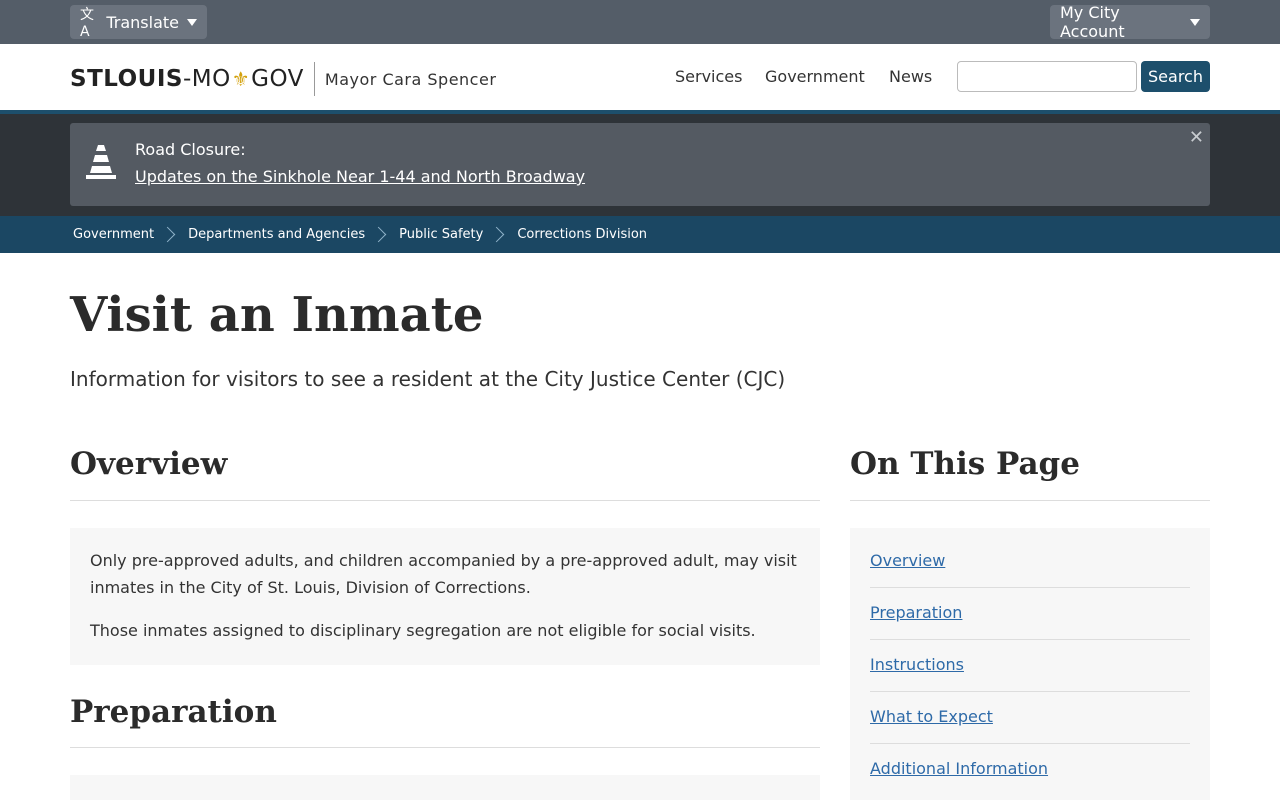  I want to click on nav-news: News, so click(910, 76).